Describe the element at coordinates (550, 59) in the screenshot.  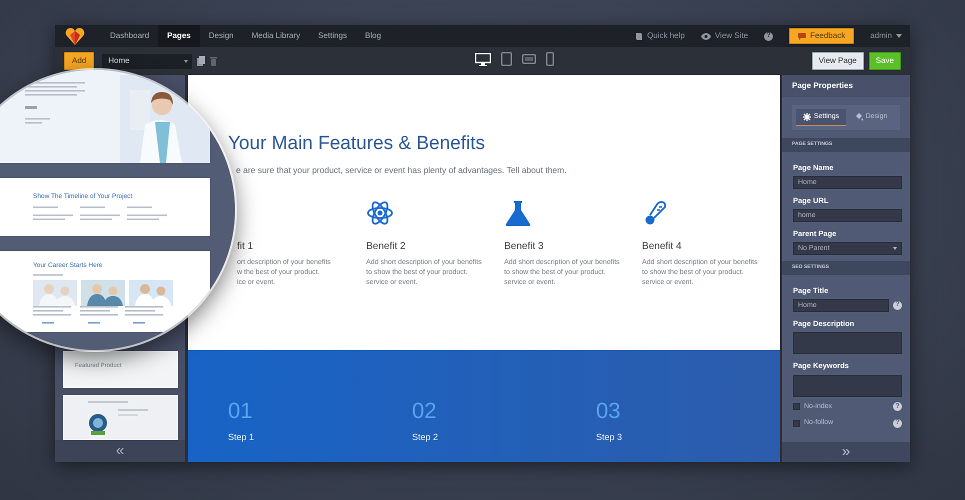
I see `phone-icon` at that location.